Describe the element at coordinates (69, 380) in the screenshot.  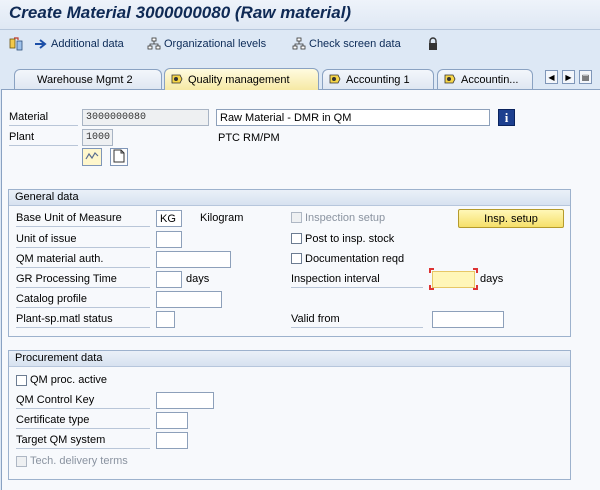
I see `qm-proc-active-label: QM proc. active` at that location.